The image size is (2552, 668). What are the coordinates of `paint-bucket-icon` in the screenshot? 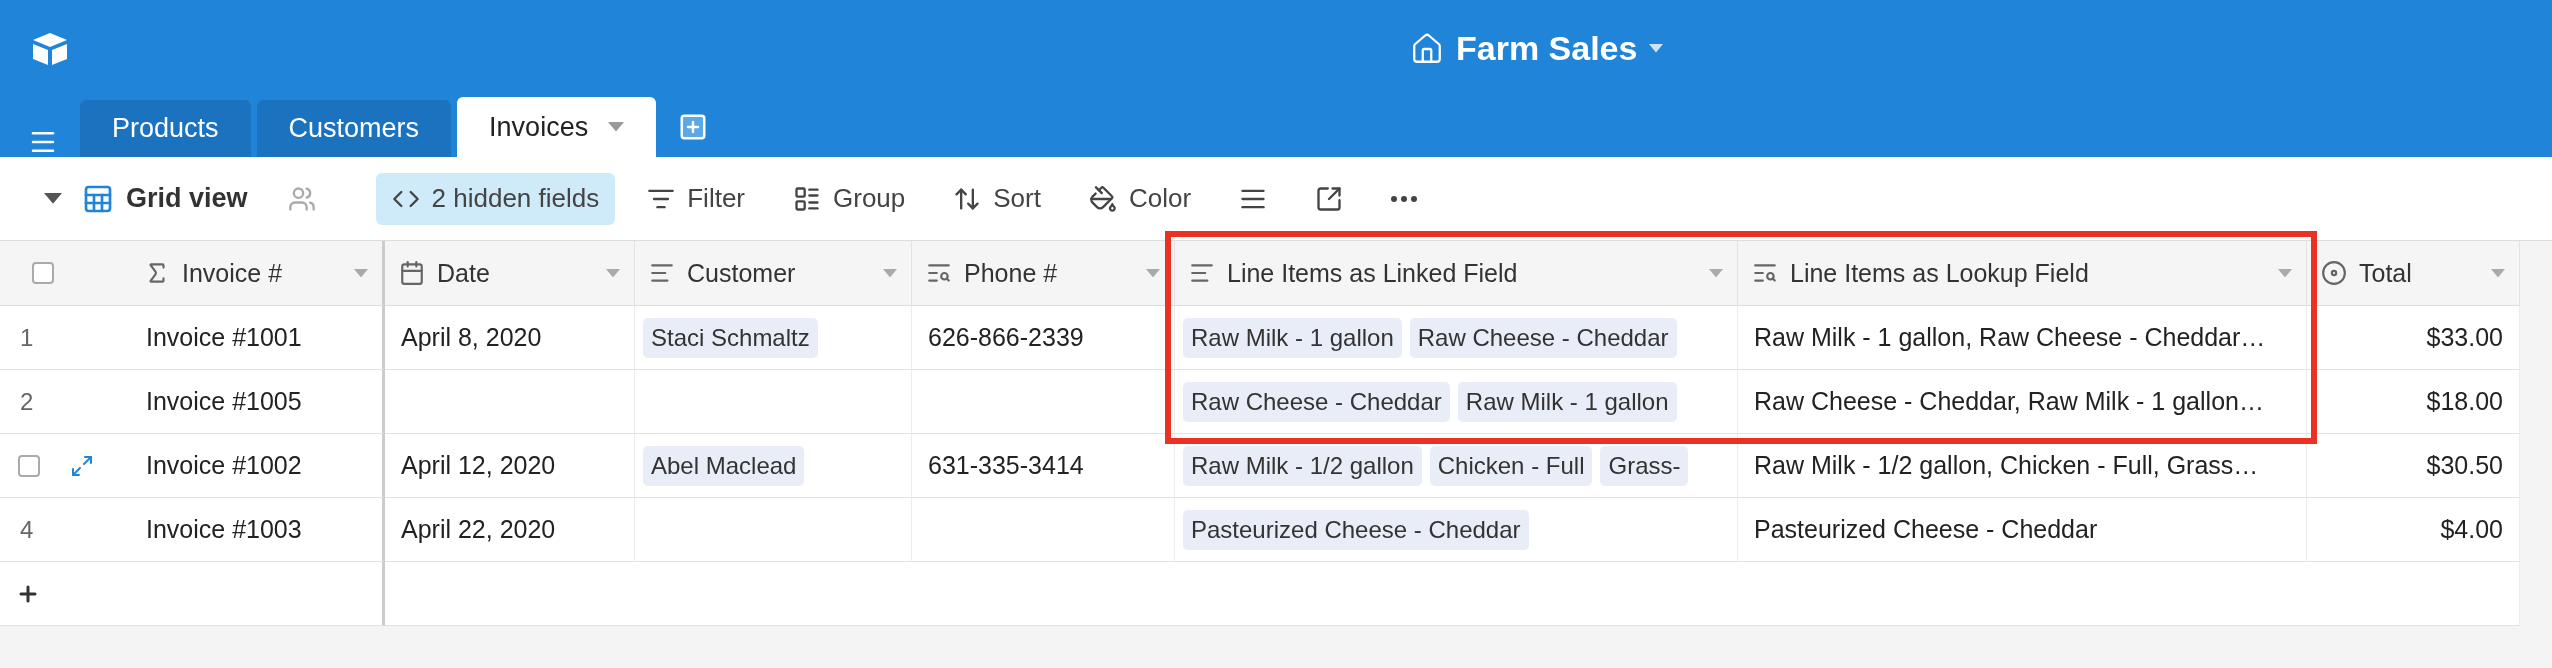 It's located at (1102, 198).